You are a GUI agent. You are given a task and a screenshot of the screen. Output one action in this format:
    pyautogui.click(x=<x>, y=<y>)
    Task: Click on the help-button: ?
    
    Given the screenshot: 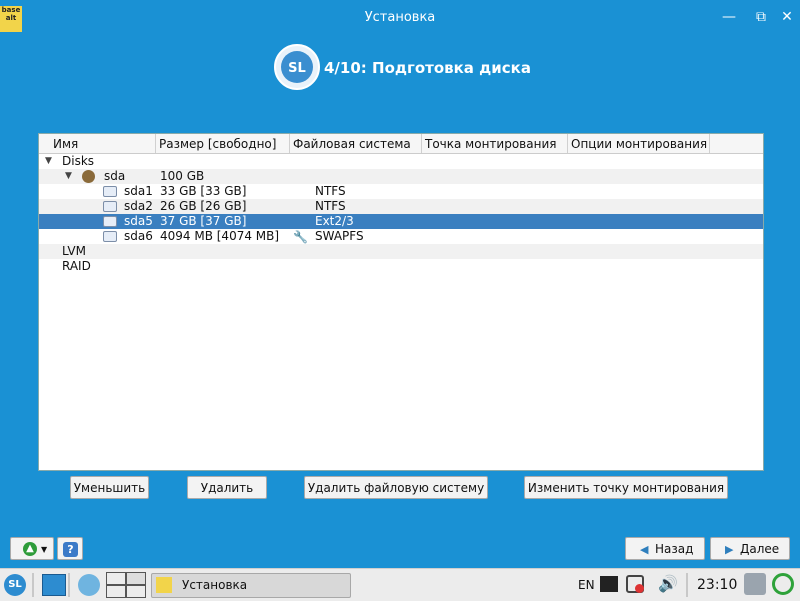 What is the action you would take?
    pyautogui.click(x=70, y=548)
    